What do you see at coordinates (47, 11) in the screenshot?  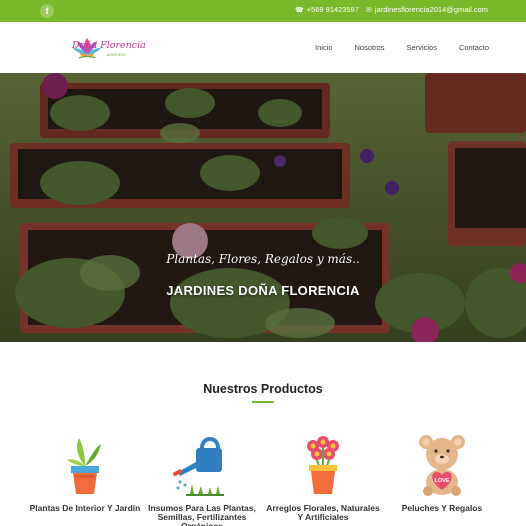 I see `facebook-icon: f` at bounding box center [47, 11].